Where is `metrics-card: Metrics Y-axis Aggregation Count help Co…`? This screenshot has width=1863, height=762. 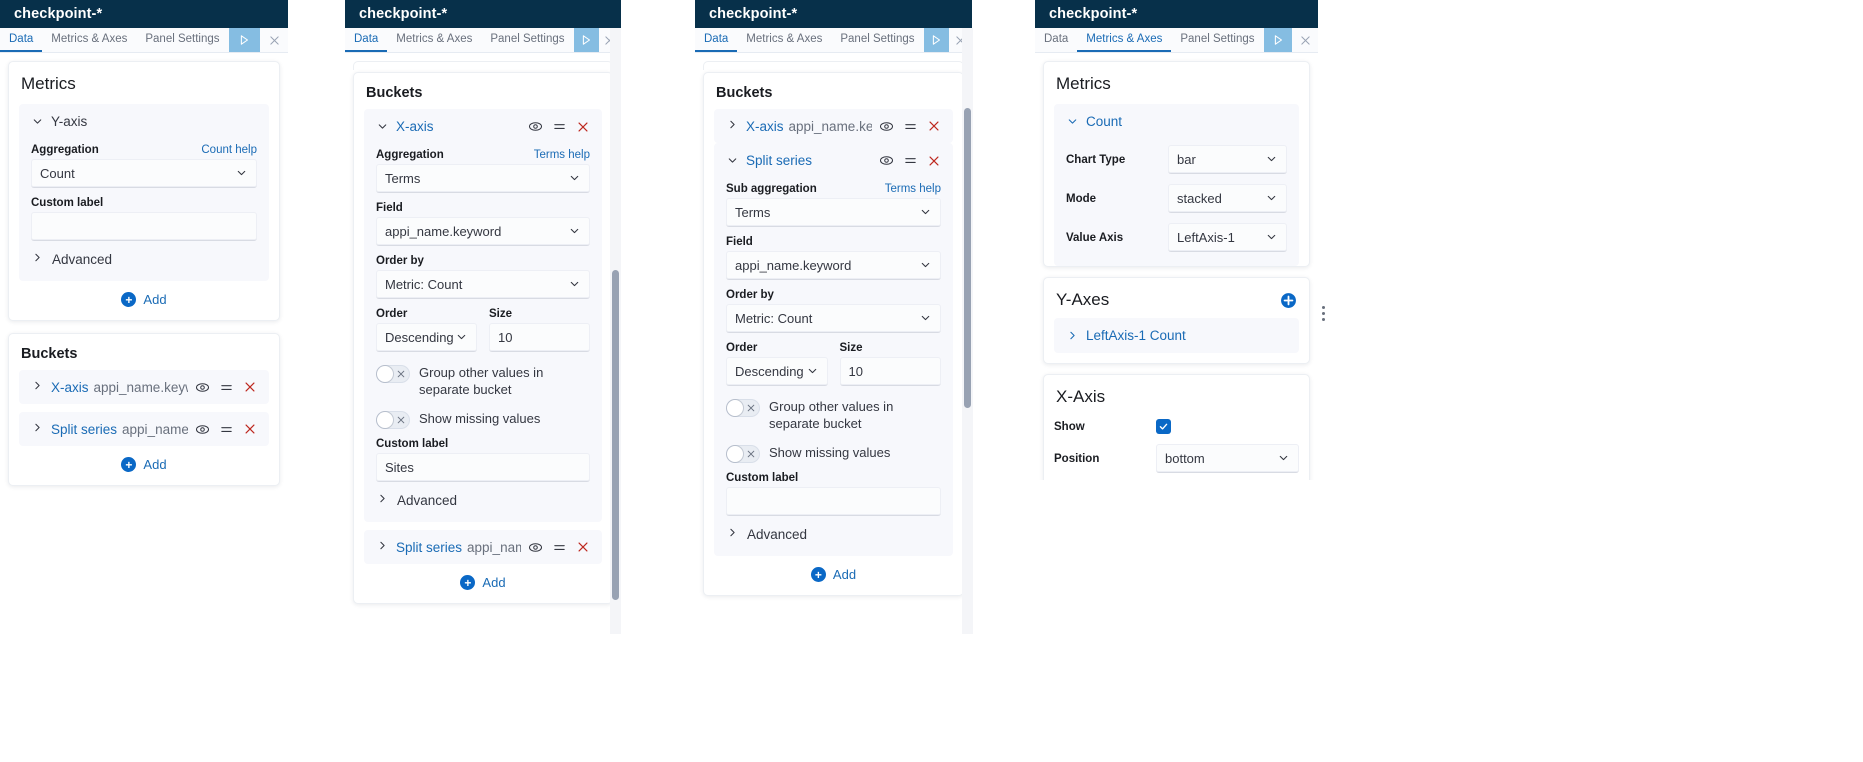 metrics-card: Metrics Y-axis Aggregation Count help Co… is located at coordinates (144, 191).